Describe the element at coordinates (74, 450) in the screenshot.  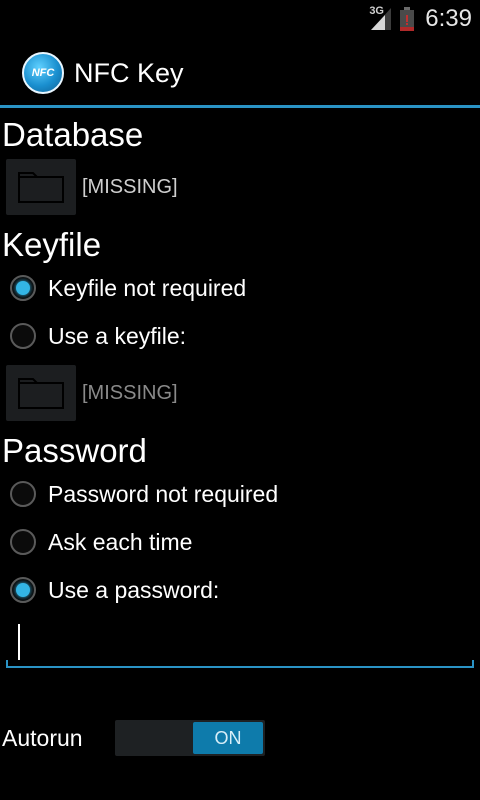
I see `password-section-title: Password` at that location.